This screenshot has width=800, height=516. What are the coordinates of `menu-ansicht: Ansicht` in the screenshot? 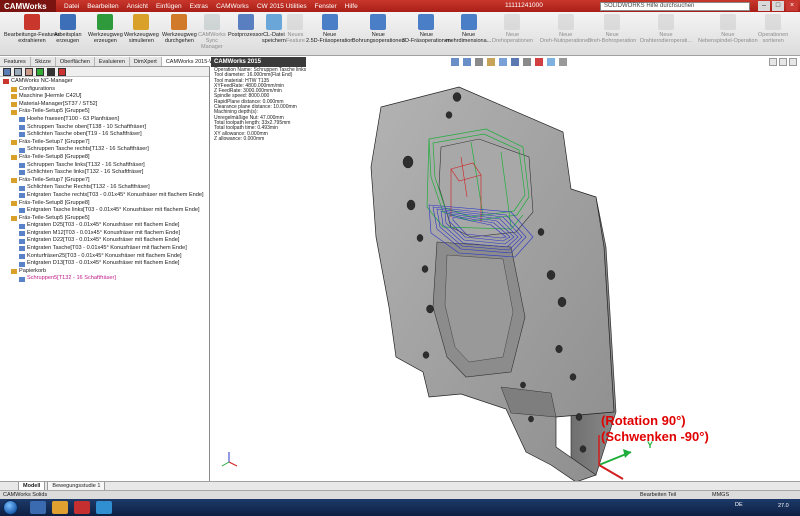 It's located at (137, 6).